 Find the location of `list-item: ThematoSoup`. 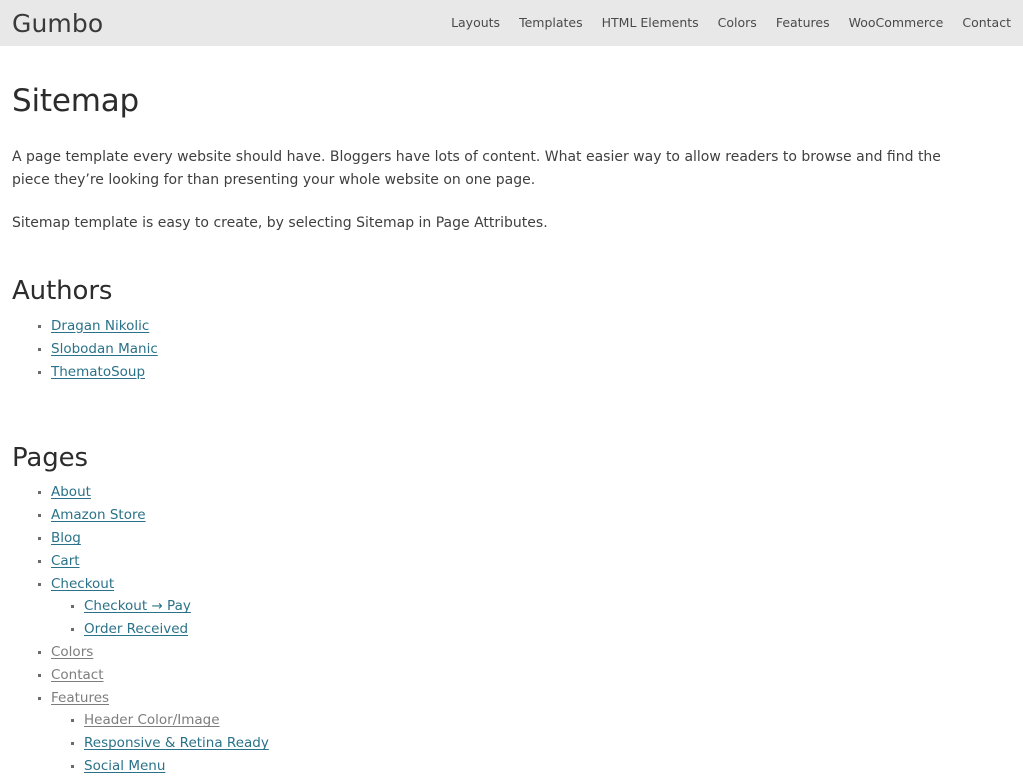

list-item: ThematoSoup is located at coordinates (524, 372).